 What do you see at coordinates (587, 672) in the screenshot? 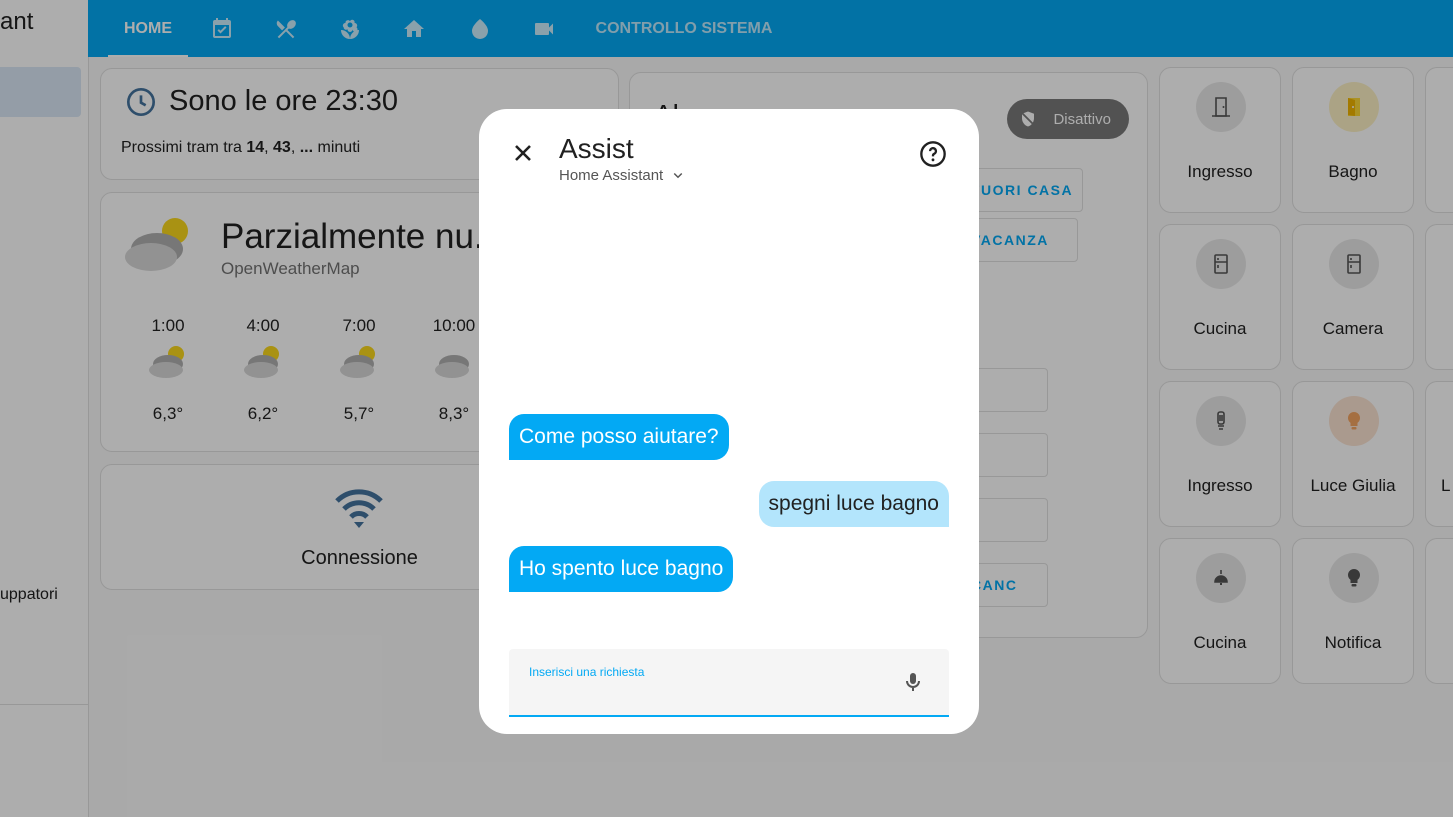
I see `request-field-label: Inserisci una richiesta` at bounding box center [587, 672].